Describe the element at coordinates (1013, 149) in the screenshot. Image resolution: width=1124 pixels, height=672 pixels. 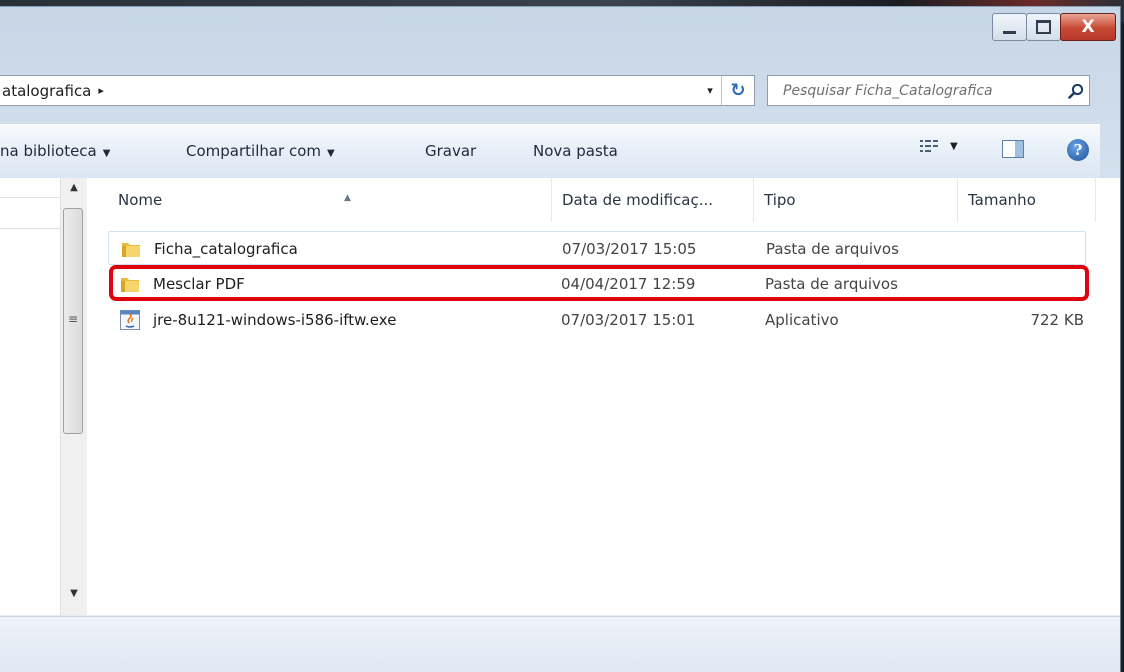
I see `preview-pane-button` at that location.